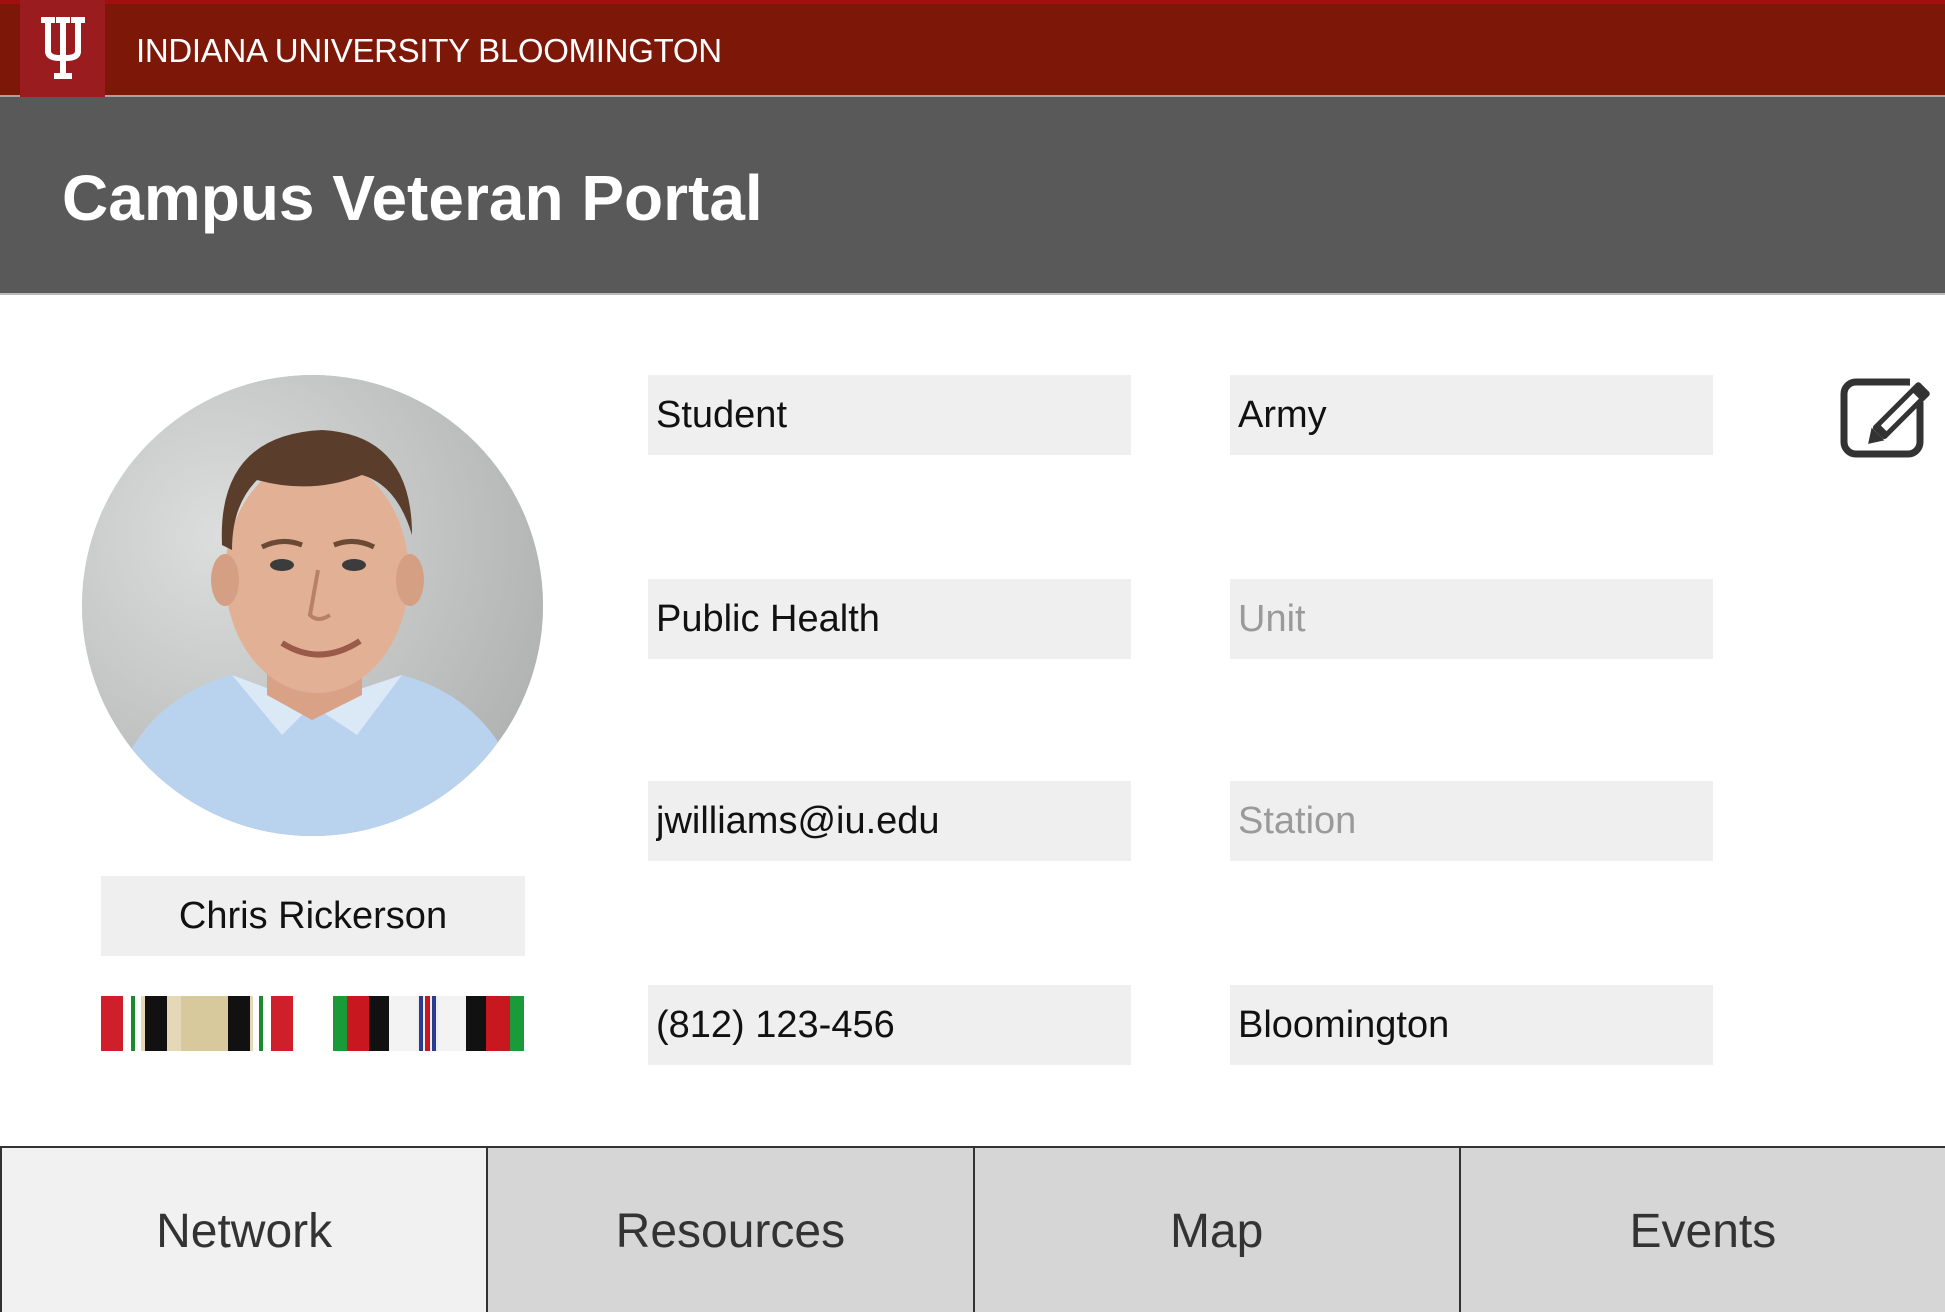 The height and width of the screenshot is (1312, 1945). I want to click on phone-field, so click(889, 1025).